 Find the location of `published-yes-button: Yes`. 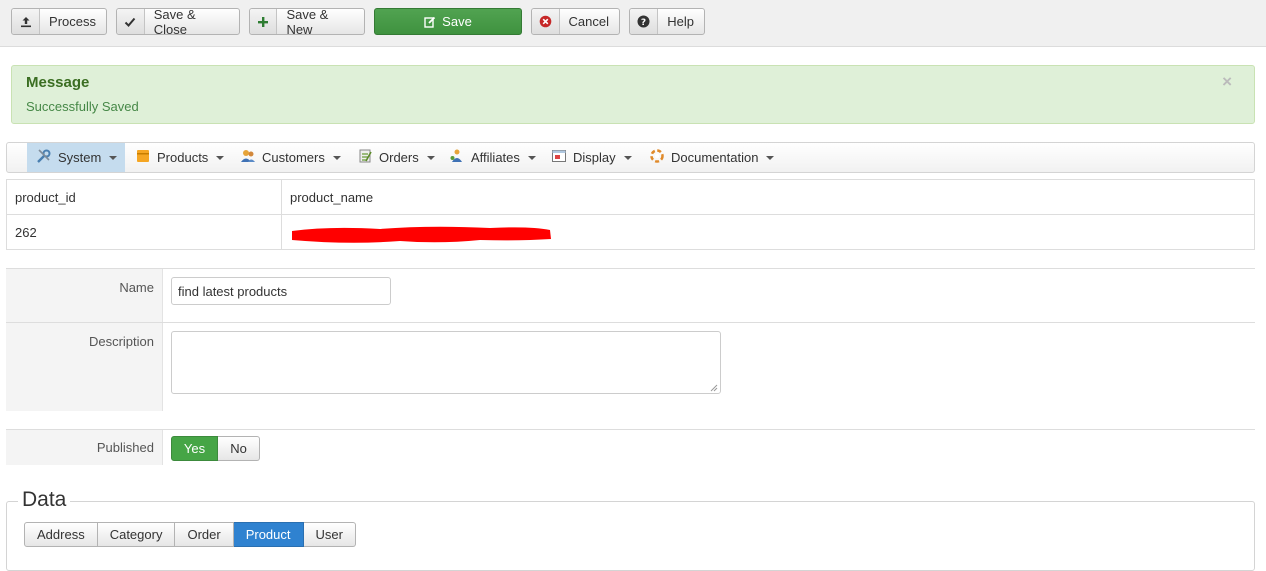

published-yes-button: Yes is located at coordinates (194, 448).